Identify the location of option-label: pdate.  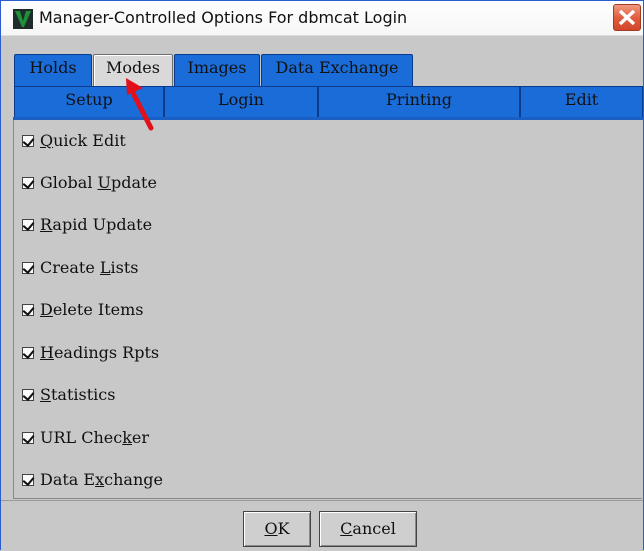
(134, 182).